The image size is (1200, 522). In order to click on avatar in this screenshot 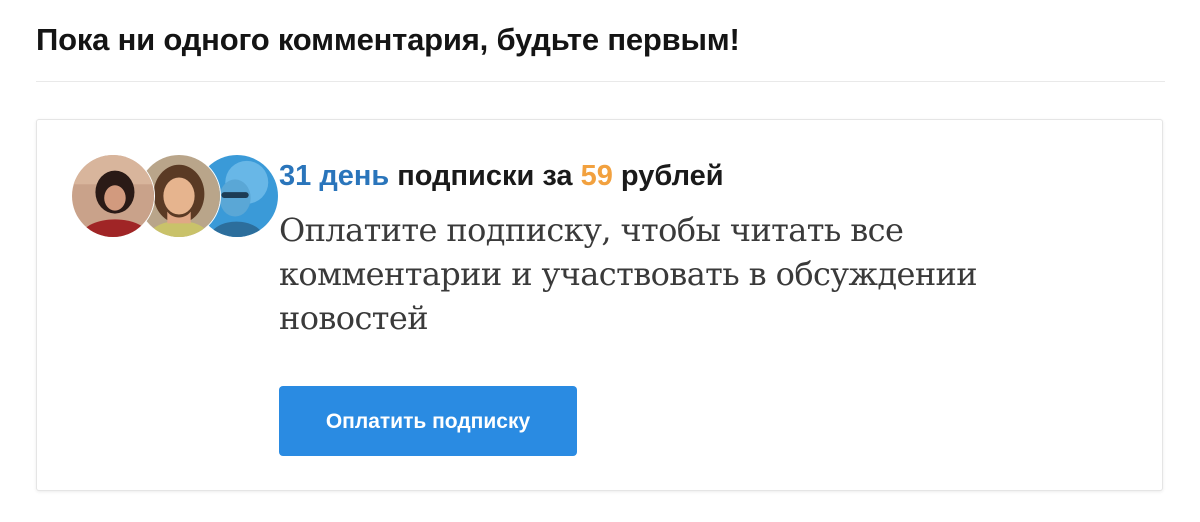, I will do `click(113, 196)`.